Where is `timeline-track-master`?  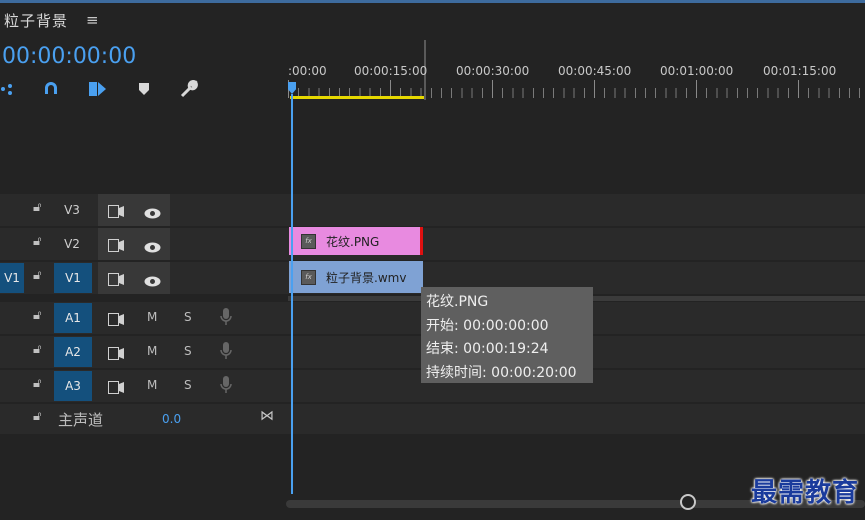 timeline-track-master is located at coordinates (576, 419).